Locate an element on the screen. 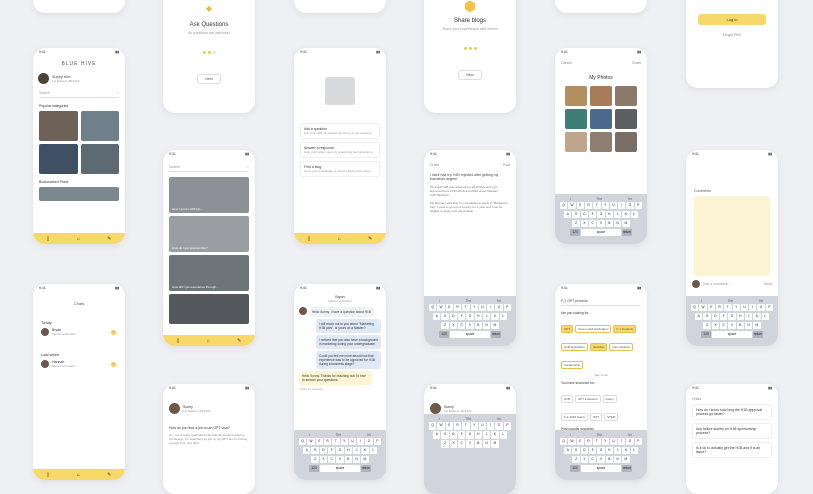 The image size is (813, 494). key: E is located at coordinates (580, 205).